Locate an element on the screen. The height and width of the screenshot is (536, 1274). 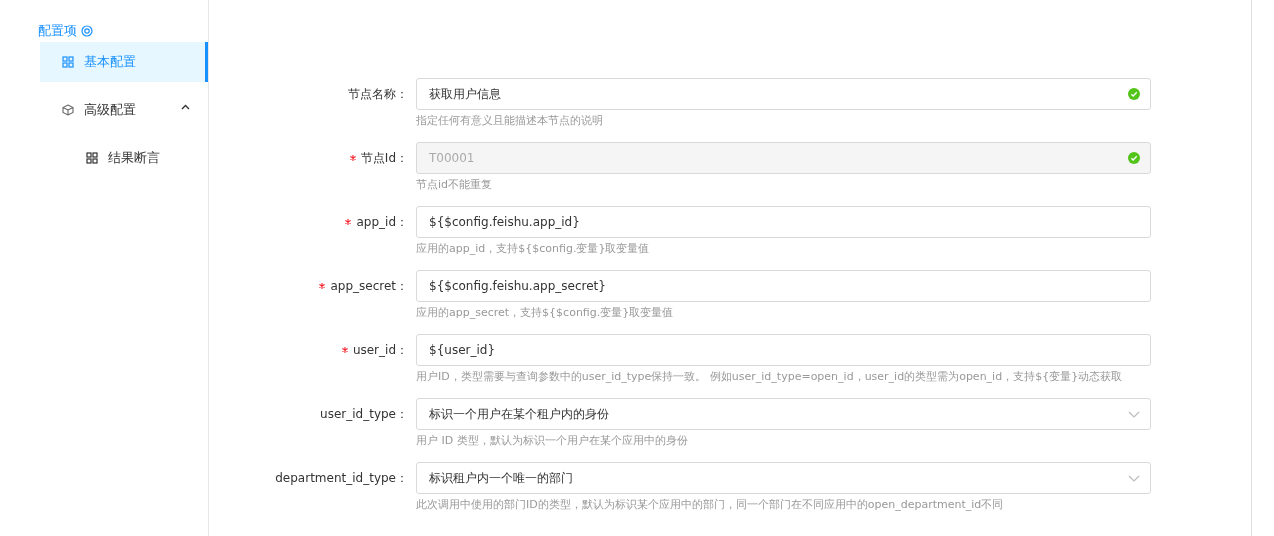
sidebar-item: 高级配置 is located at coordinates (124, 110).